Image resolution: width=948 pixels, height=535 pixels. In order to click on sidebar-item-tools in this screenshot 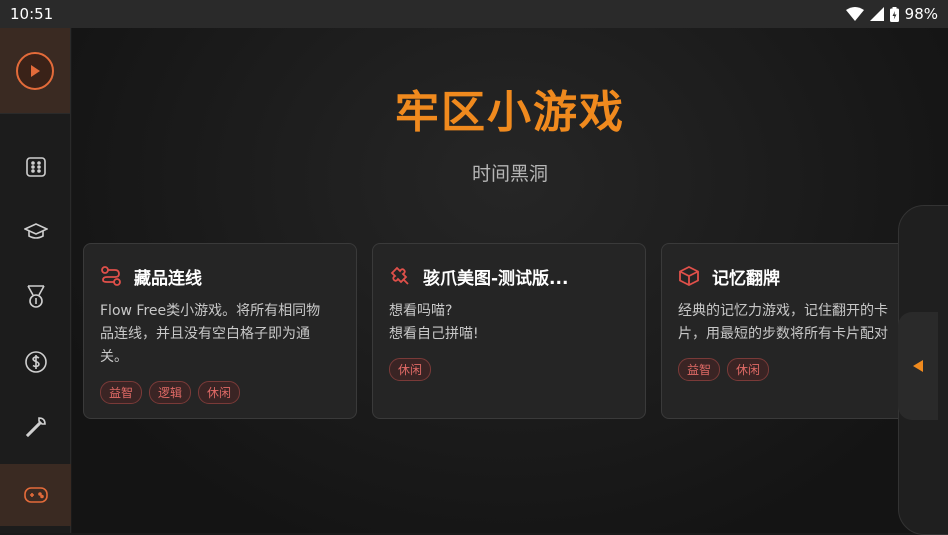, I will do `click(35, 427)`.